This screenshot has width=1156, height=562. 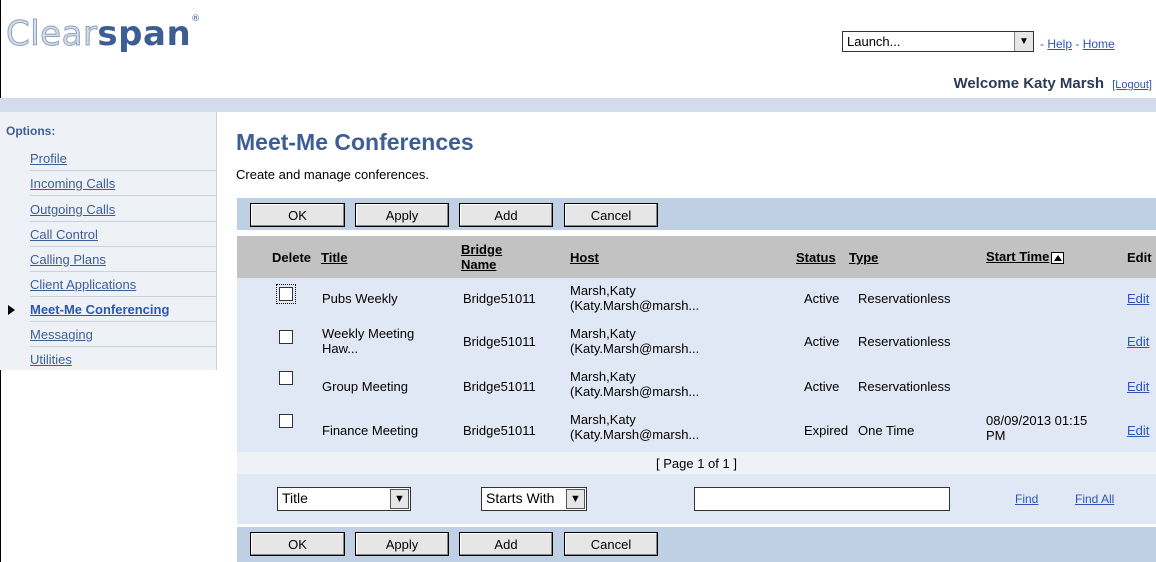 I want to click on page-description: Create and manage conferences., so click(x=332, y=174).